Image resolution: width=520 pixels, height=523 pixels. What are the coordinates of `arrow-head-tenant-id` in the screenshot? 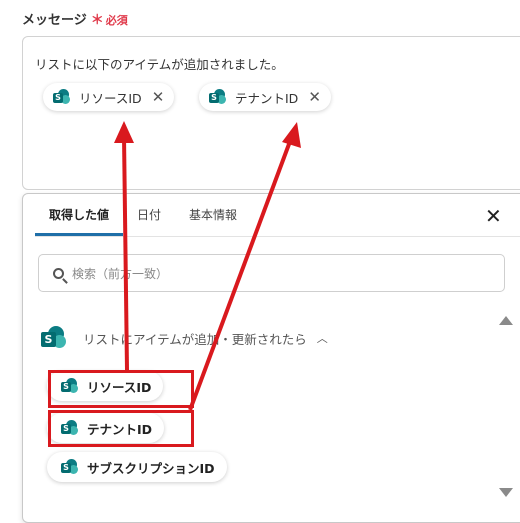 It's located at (291, 135).